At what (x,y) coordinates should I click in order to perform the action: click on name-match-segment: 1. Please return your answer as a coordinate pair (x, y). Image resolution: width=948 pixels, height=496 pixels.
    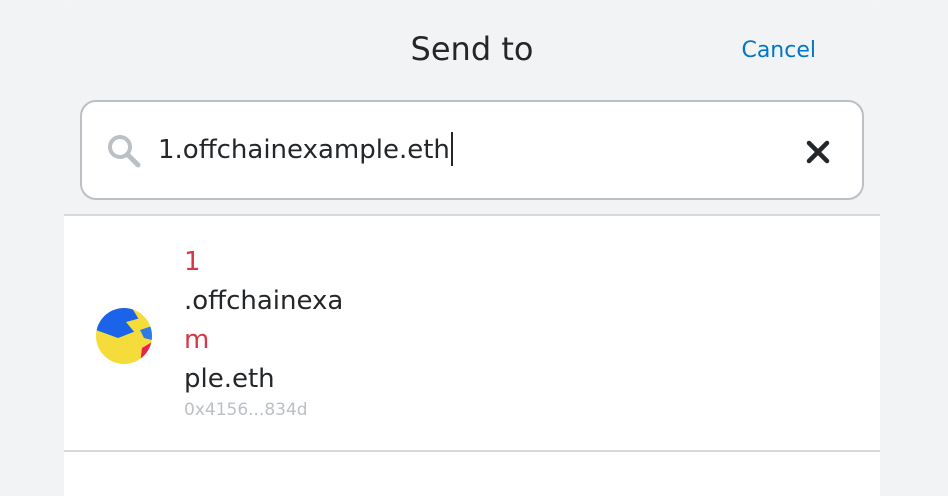
    Looking at the image, I should click on (192, 262).